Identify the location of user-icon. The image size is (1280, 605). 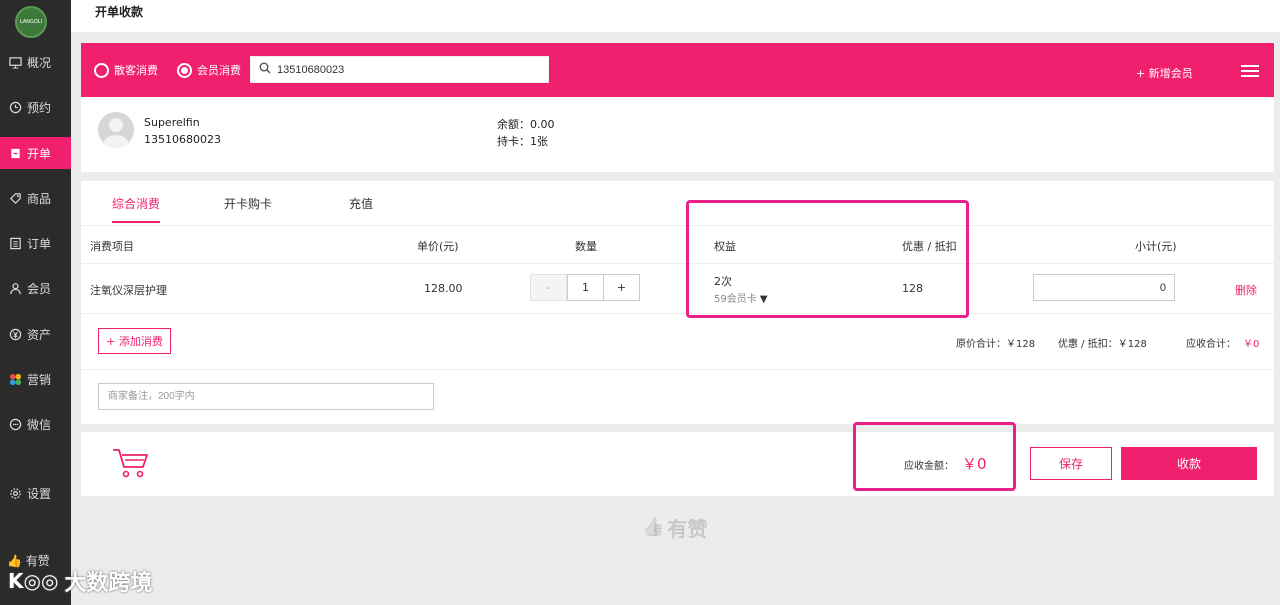
(15, 288).